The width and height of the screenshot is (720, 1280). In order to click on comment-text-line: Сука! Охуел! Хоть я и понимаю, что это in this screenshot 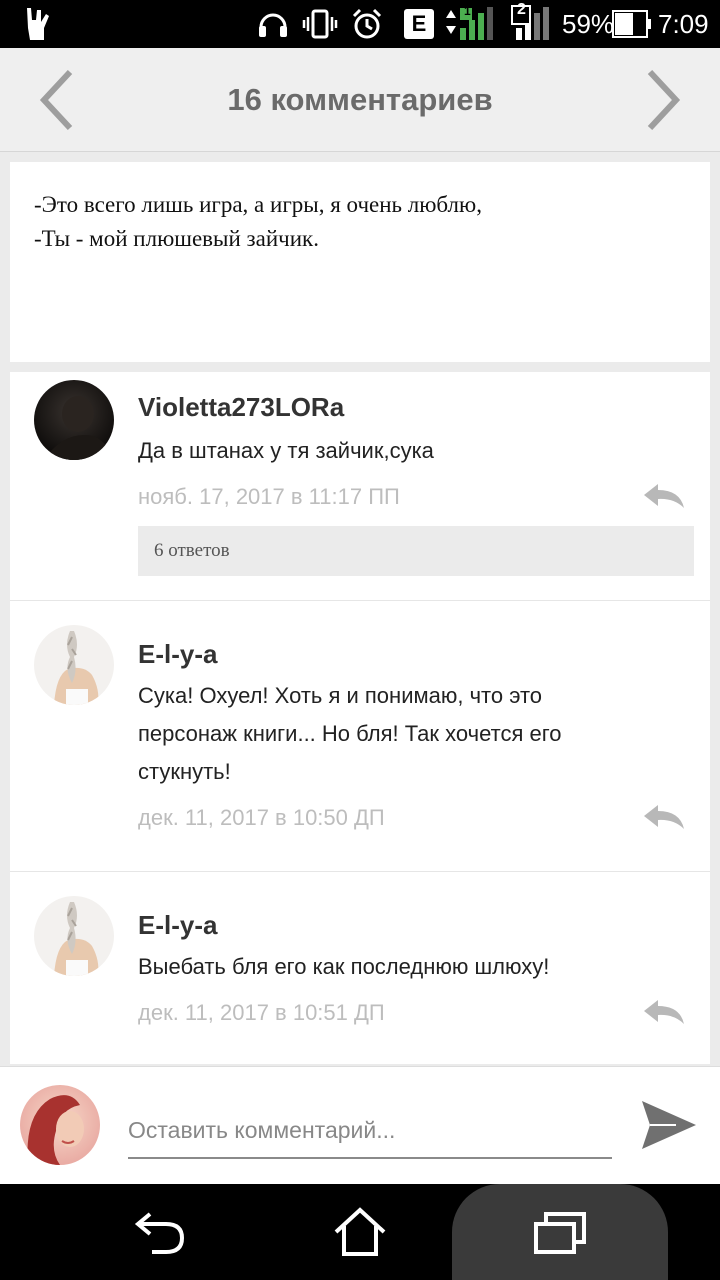, I will do `click(340, 695)`.